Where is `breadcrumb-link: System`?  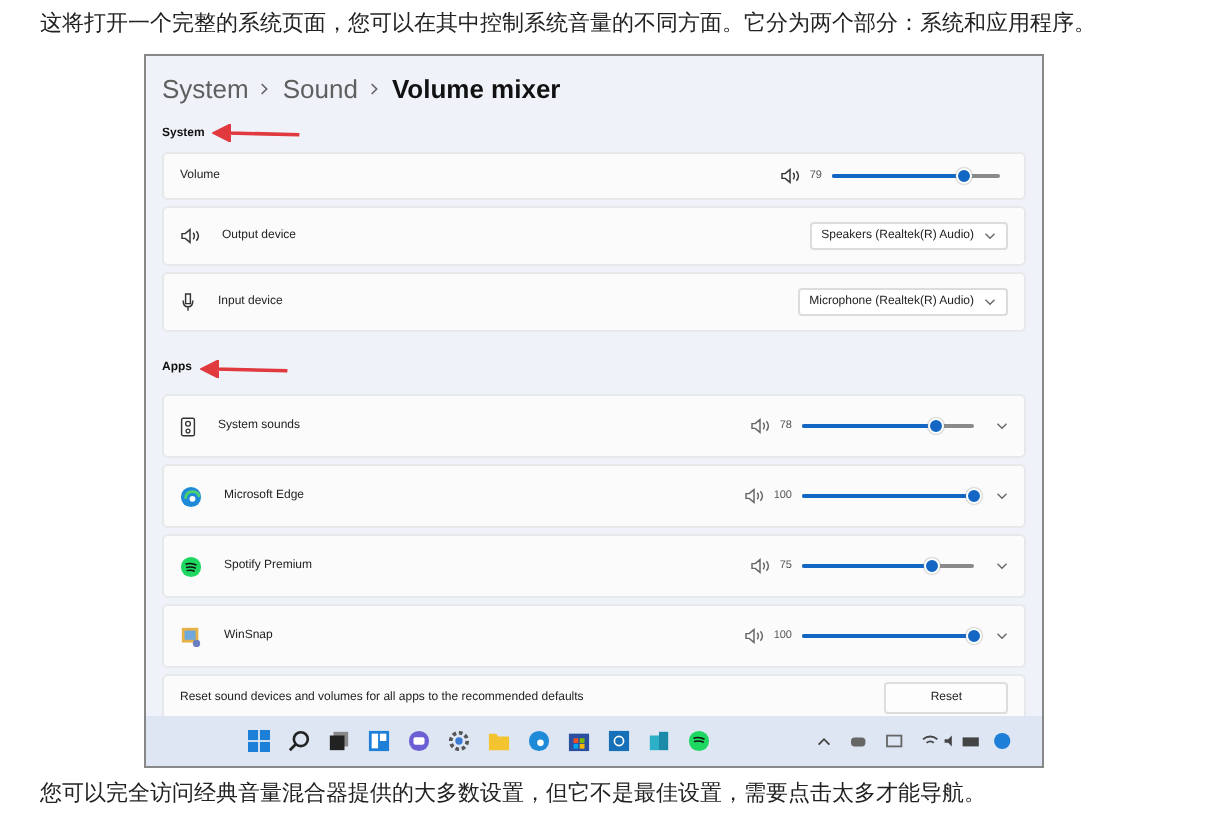
breadcrumb-link: System is located at coordinates (205, 88).